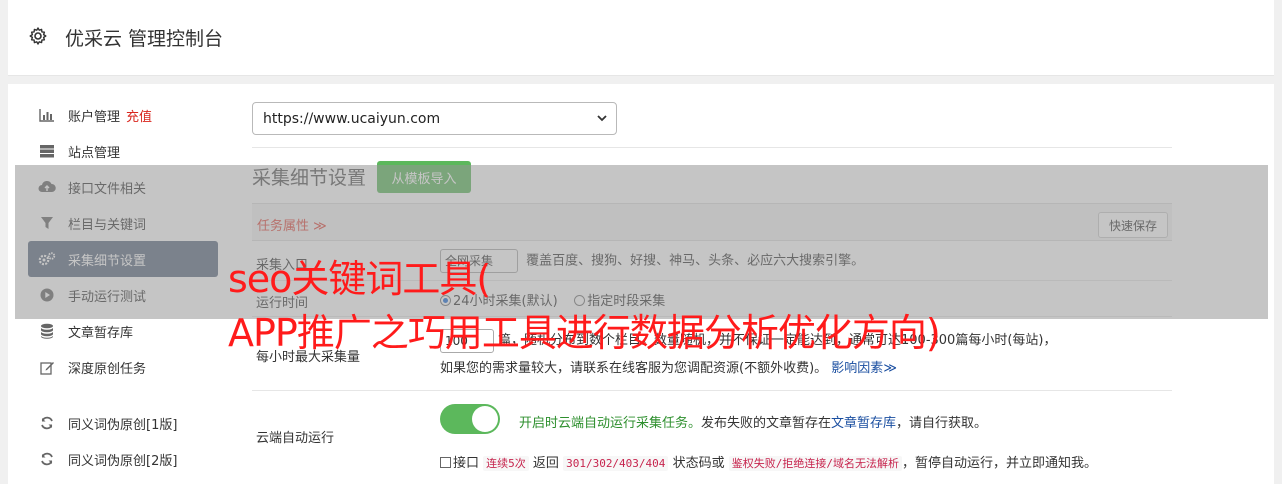 Image resolution: width=1282 pixels, height=484 pixels. I want to click on section-title: 采集细节设置, so click(309, 178).